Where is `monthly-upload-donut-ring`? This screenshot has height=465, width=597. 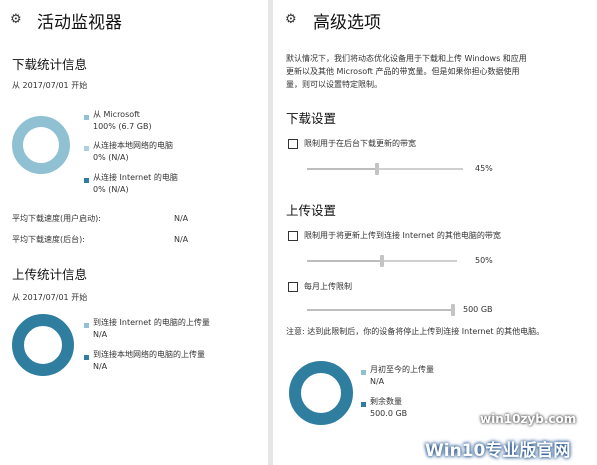
monthly-upload-donut-ring is located at coordinates (321, 393).